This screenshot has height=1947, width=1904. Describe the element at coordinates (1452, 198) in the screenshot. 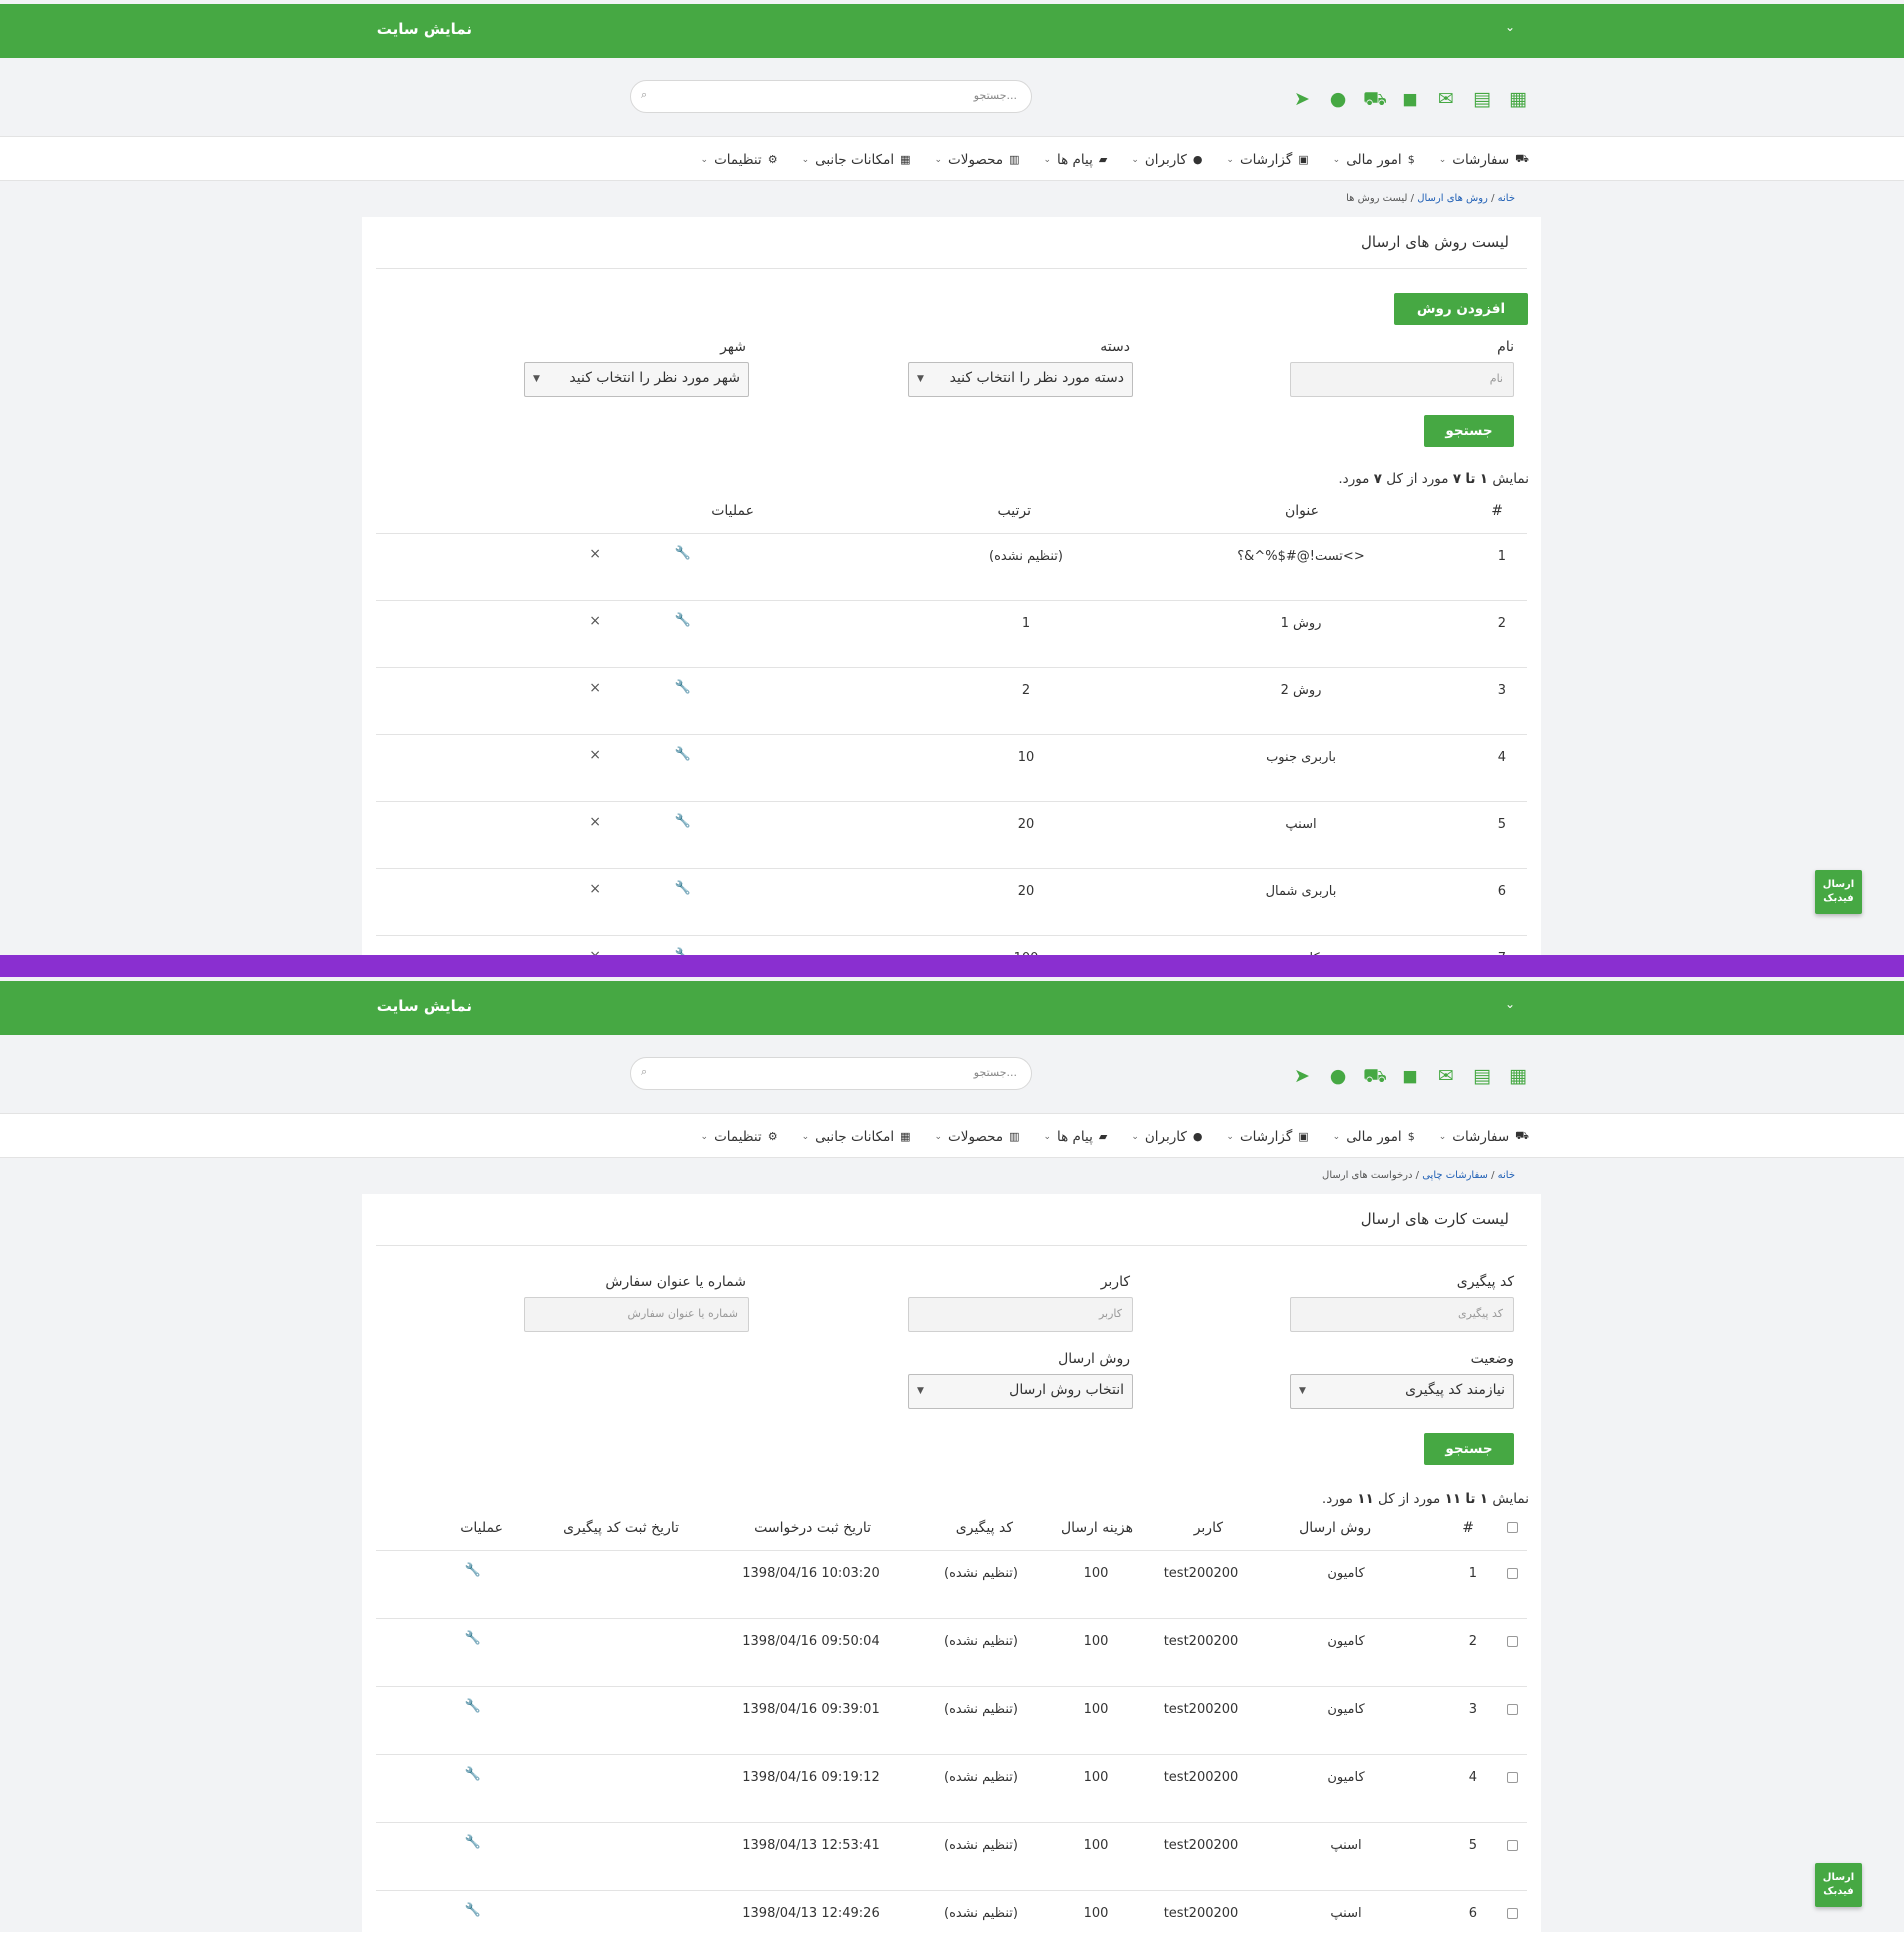

I see `breadcrumb-section: روش های ارسال` at that location.